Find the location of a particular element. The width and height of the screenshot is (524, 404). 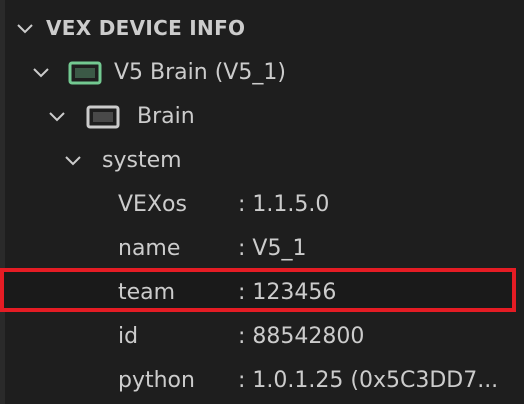

system-item-key: name is located at coordinates (149, 248).